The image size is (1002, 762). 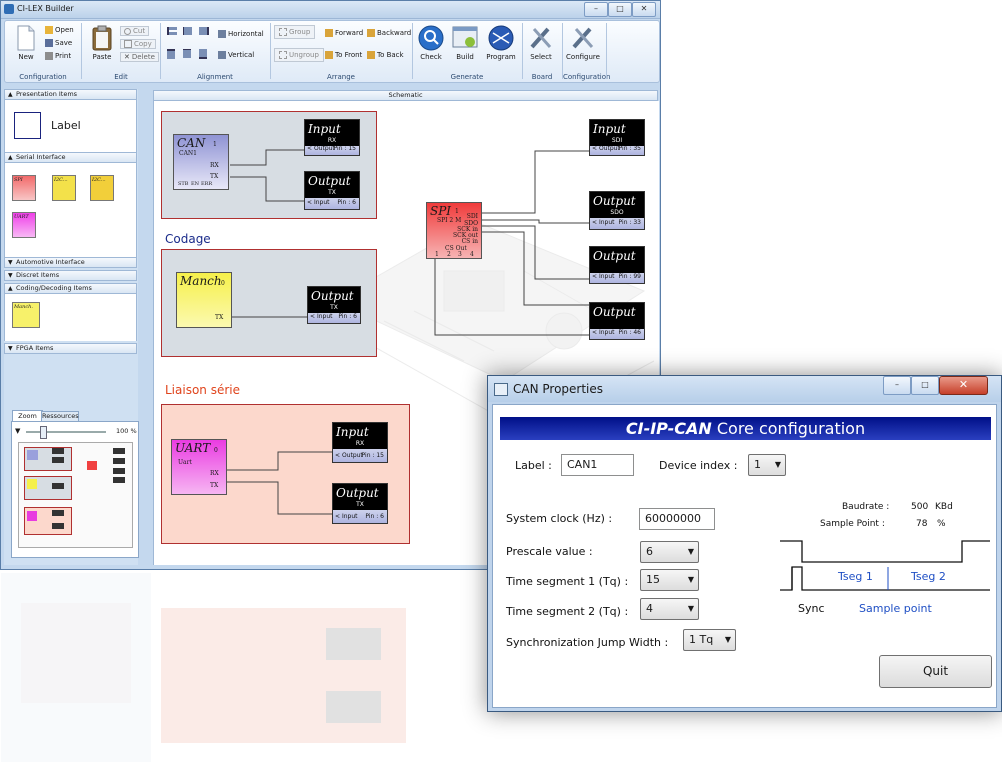 I want to click on serial-interface-header: ▲ Serial Interface, so click(x=70, y=157).